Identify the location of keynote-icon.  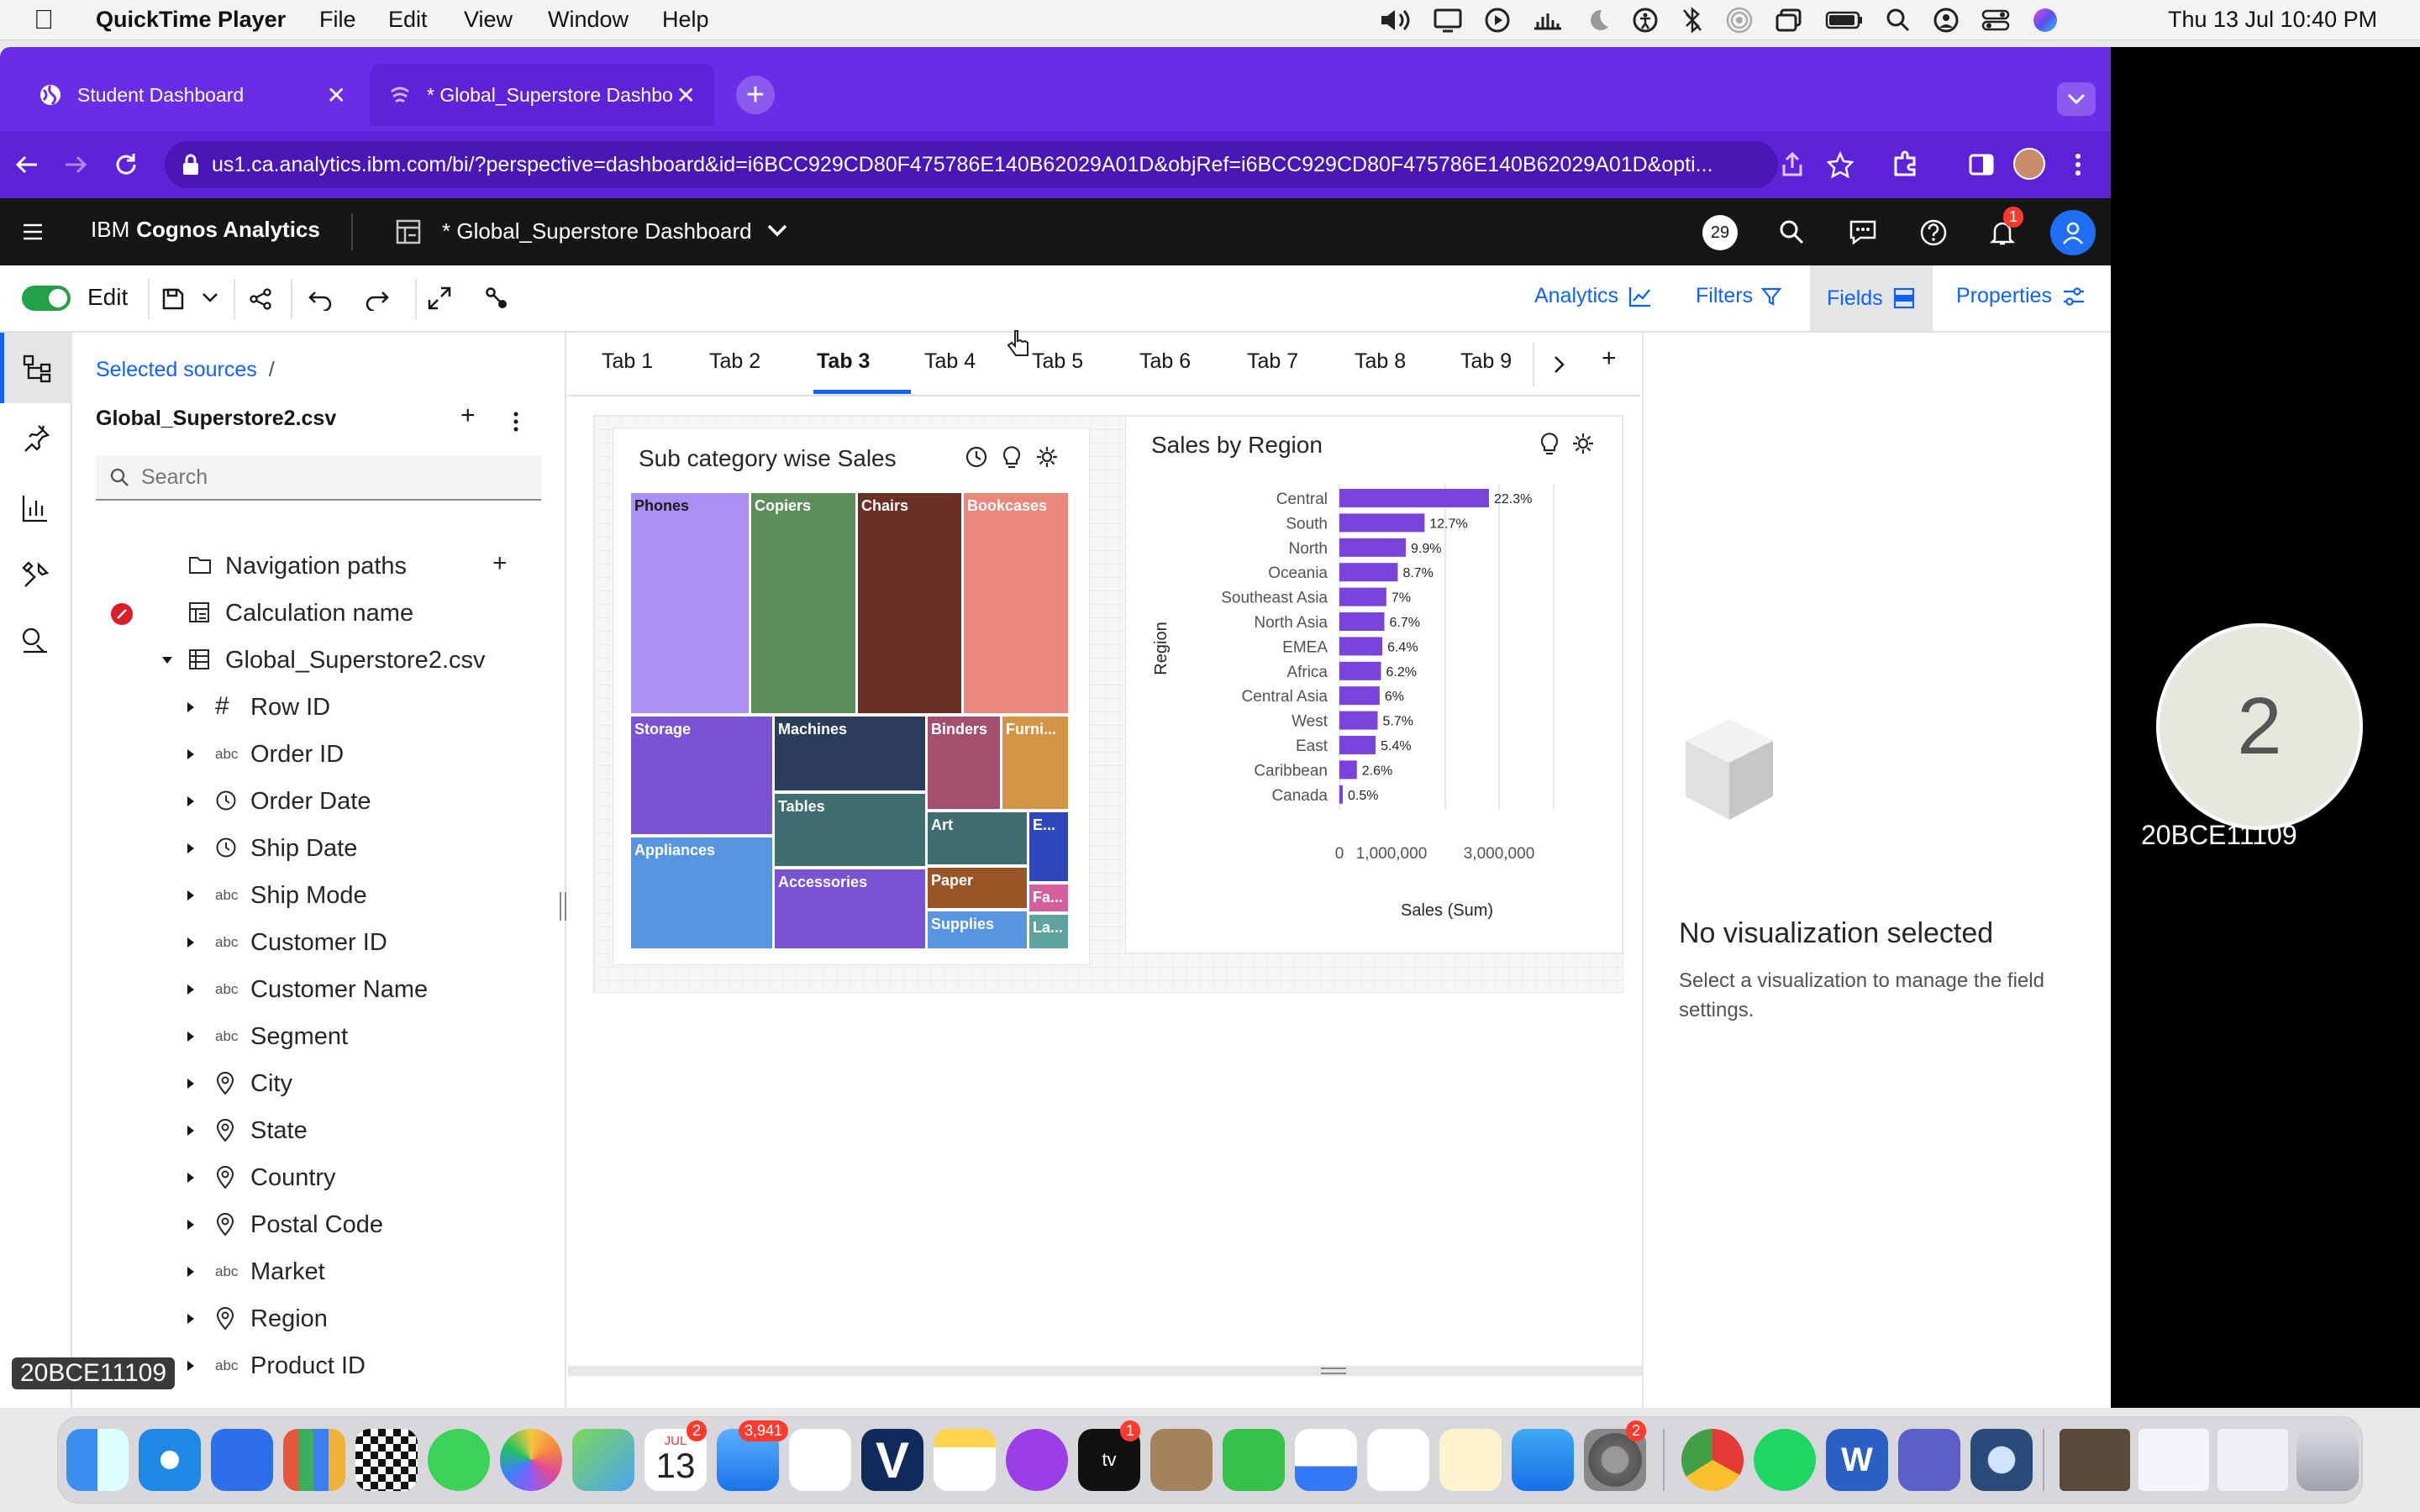
(1326, 1460).